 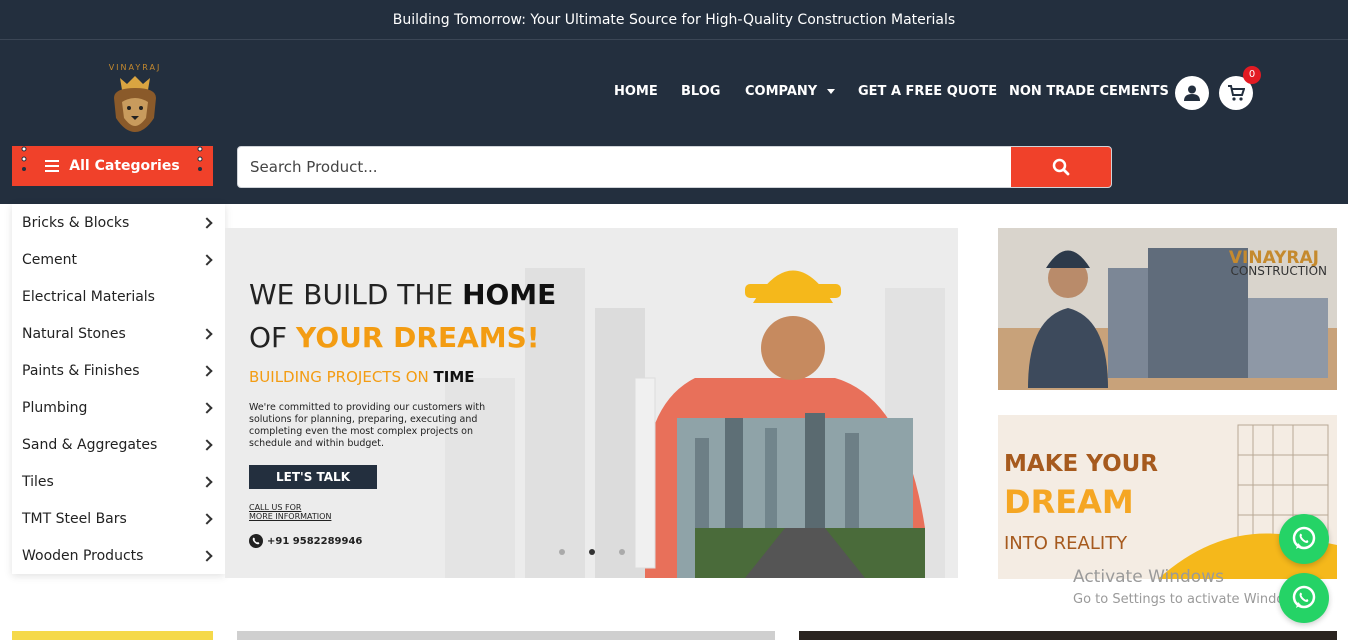 I want to click on category-label: Bricks & Blocks, so click(x=76, y=222).